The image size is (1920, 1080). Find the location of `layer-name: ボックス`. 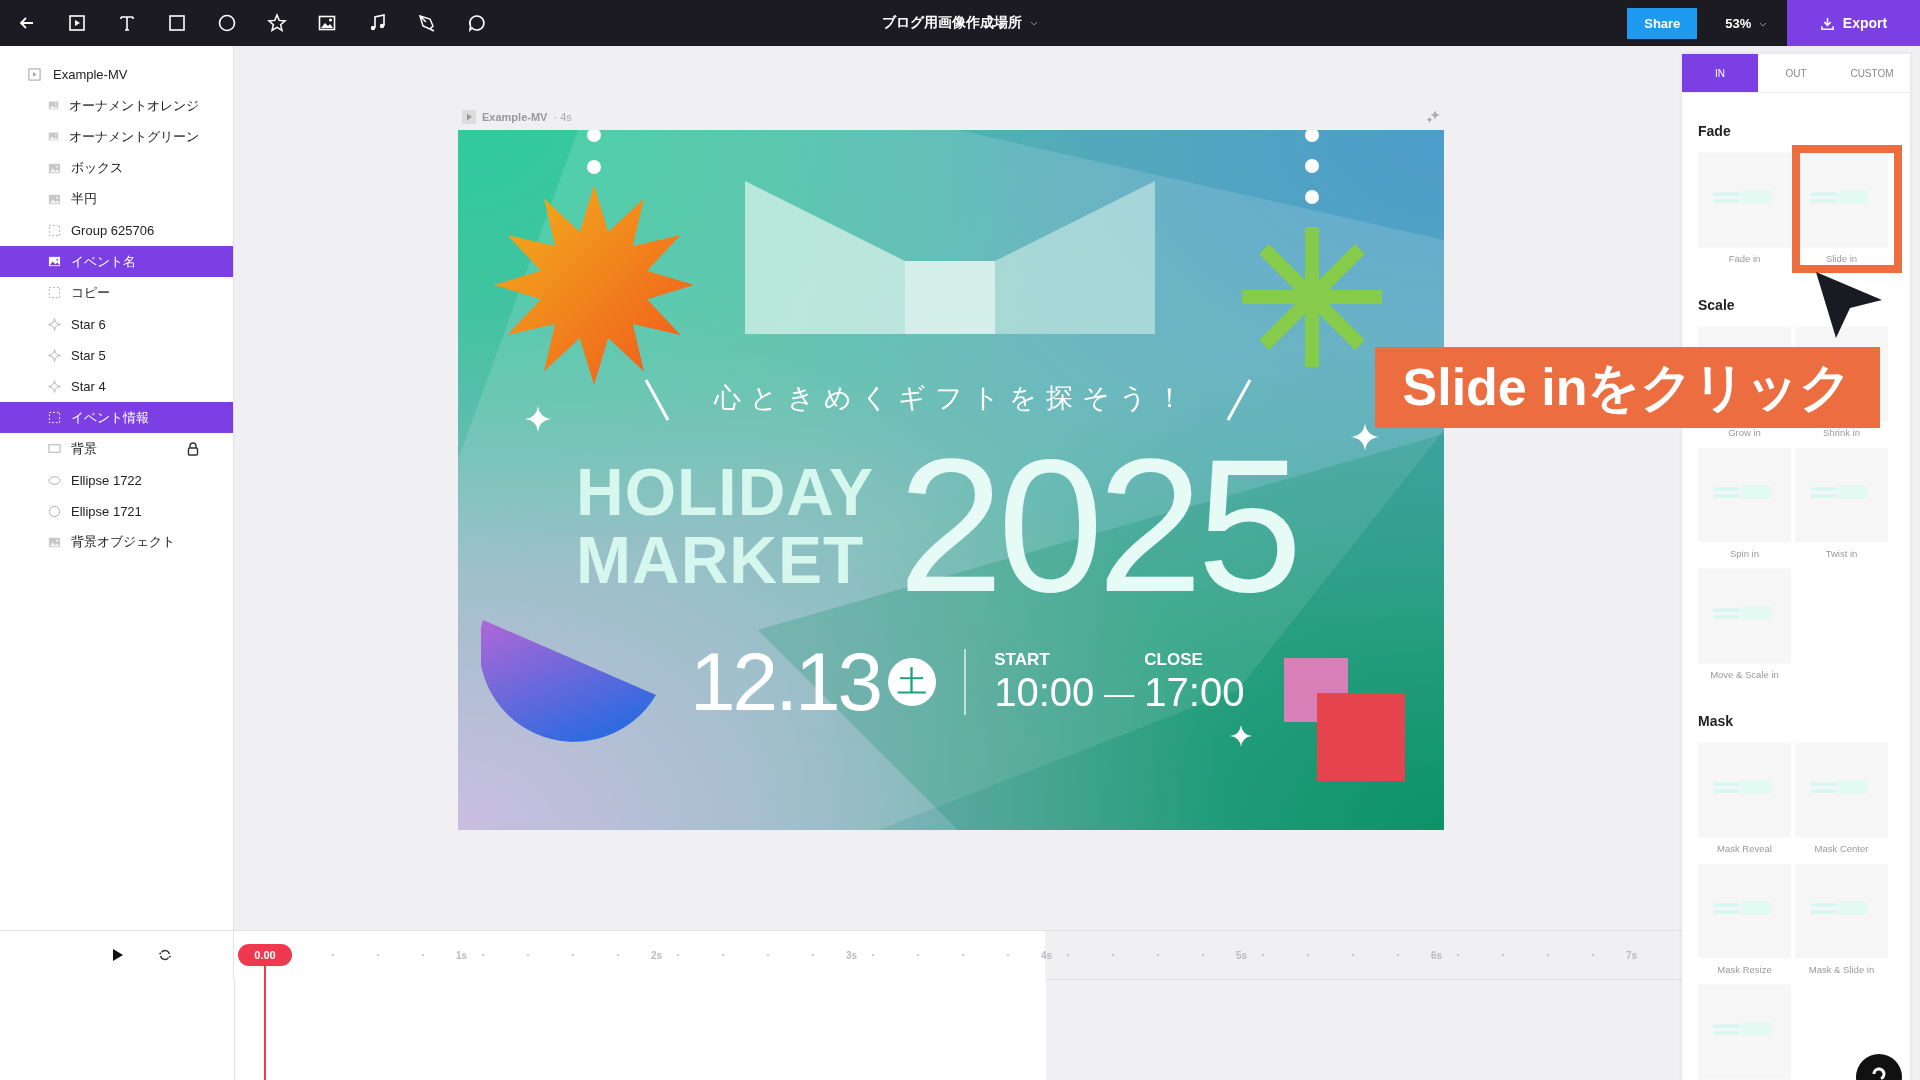

layer-name: ボックス is located at coordinates (97, 168).